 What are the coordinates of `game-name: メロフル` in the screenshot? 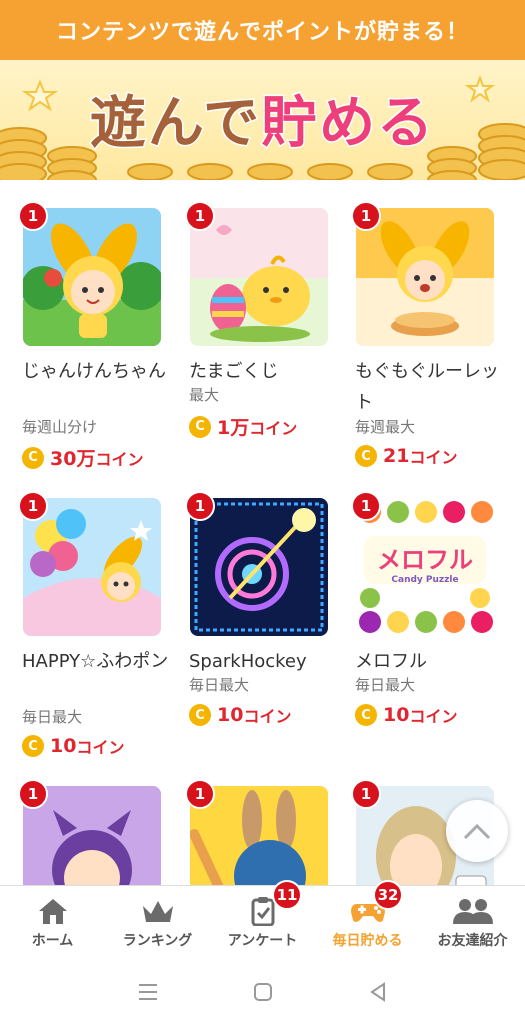 It's located at (391, 661).